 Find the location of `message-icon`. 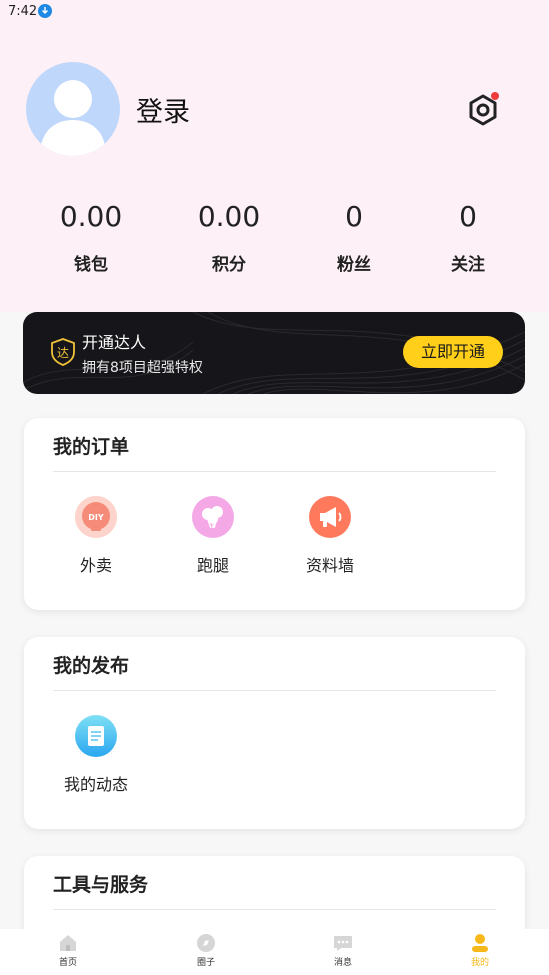

message-icon is located at coordinates (343, 943).